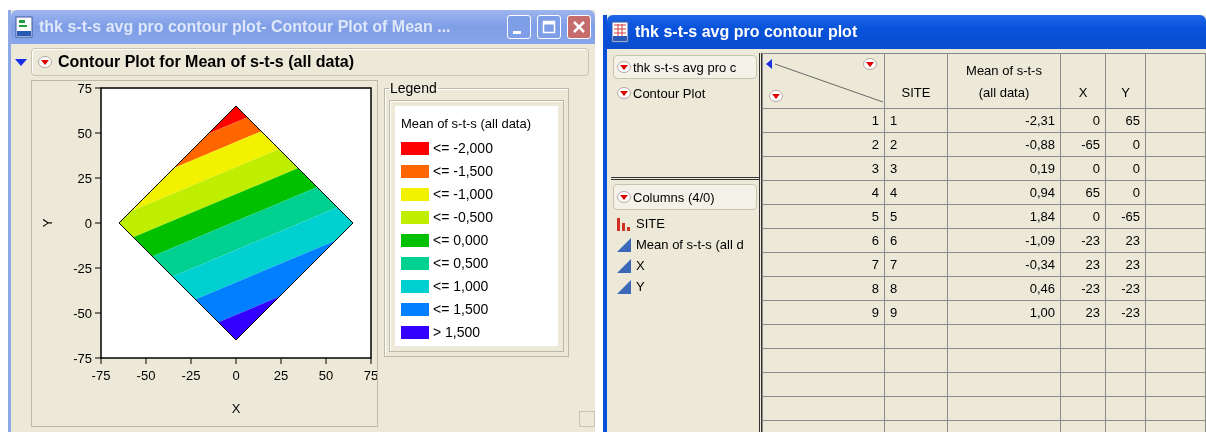 This screenshot has height=432, width=1206. I want to click on outline-title: Contour Plot for Mean of s-t-s (all data), so click(206, 62).